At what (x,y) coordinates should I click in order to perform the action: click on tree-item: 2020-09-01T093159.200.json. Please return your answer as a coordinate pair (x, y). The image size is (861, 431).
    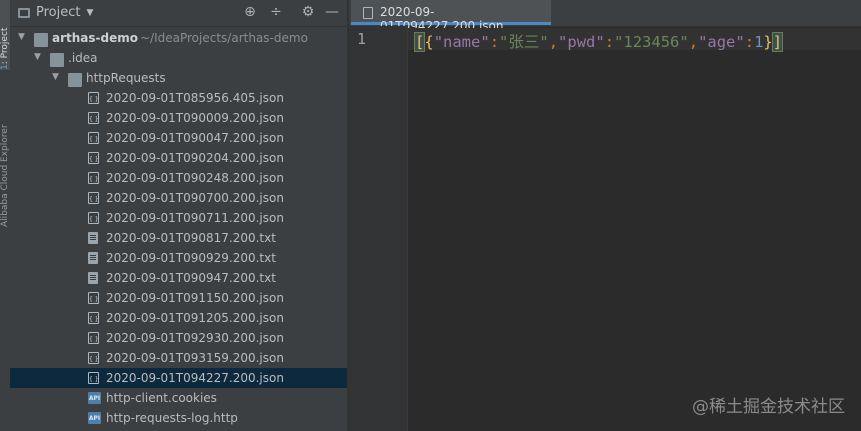
    Looking at the image, I should click on (178, 358).